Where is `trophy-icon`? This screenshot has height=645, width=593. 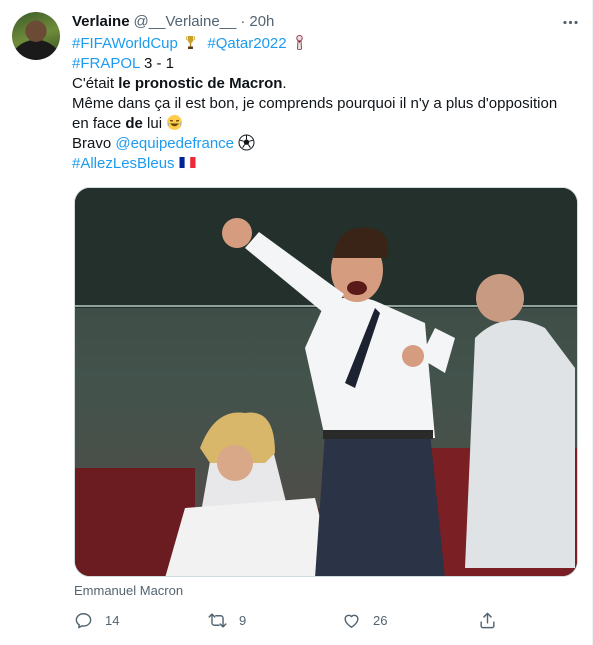 trophy-icon is located at coordinates (190, 42).